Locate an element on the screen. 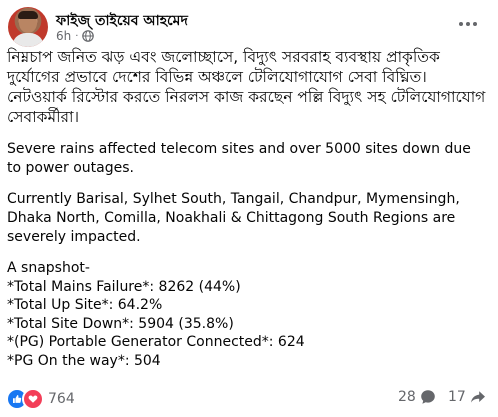 Image resolution: width=498 pixels, height=417 pixels. snapshot-line: *Total Mains Failure*: 8262 (44%) is located at coordinates (124, 286).